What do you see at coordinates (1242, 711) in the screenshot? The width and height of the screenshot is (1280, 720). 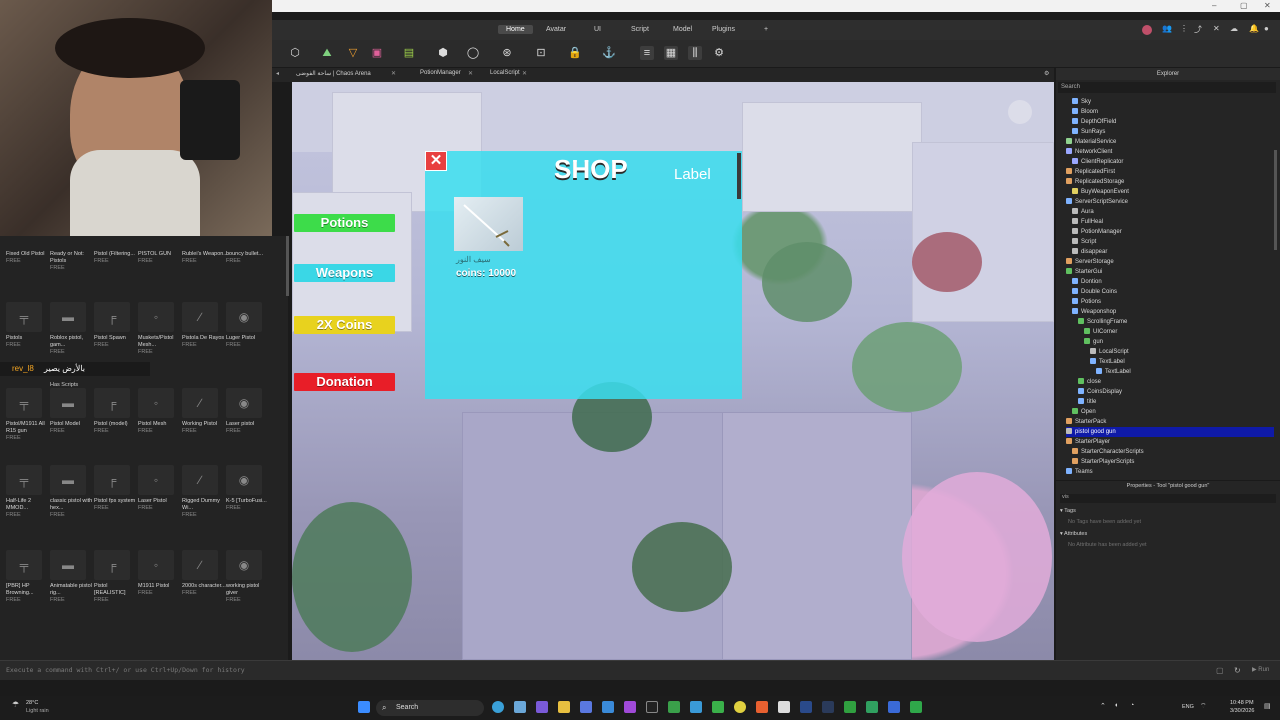 I see `clock-date: 3/30/2026` at bounding box center [1242, 711].